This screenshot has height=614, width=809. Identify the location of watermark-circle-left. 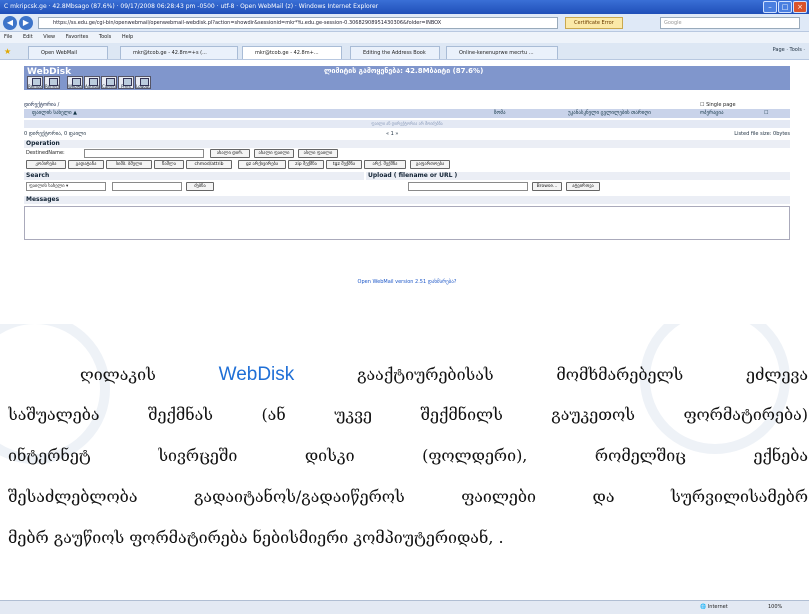
(55, 394).